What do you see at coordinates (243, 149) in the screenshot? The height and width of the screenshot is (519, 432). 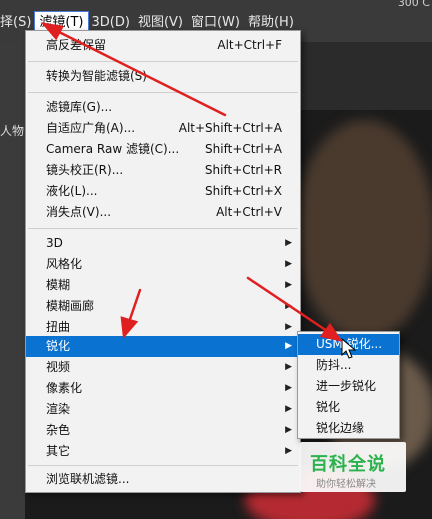 I see `menu-item-shortcut: Shift+Ctrl+A` at bounding box center [243, 149].